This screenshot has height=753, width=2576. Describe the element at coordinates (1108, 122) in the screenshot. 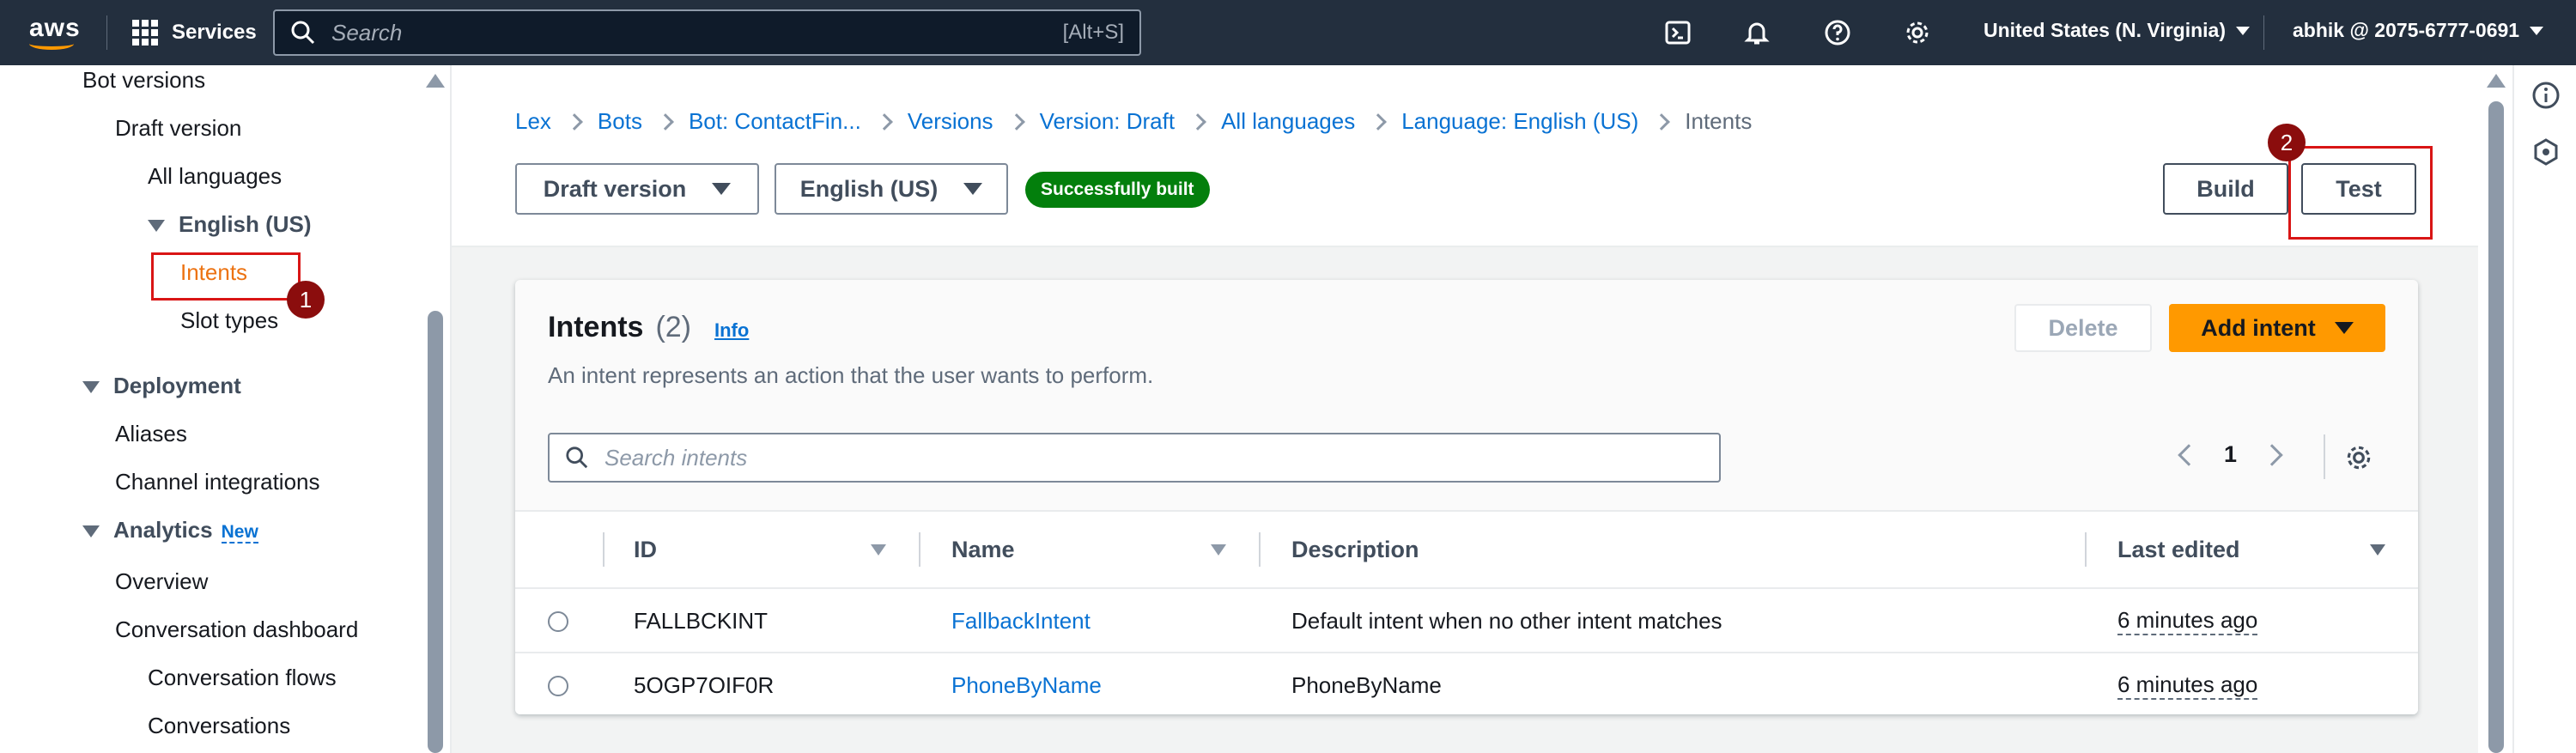

I see `breadcrumb-version-draft: Version: Draft` at that location.